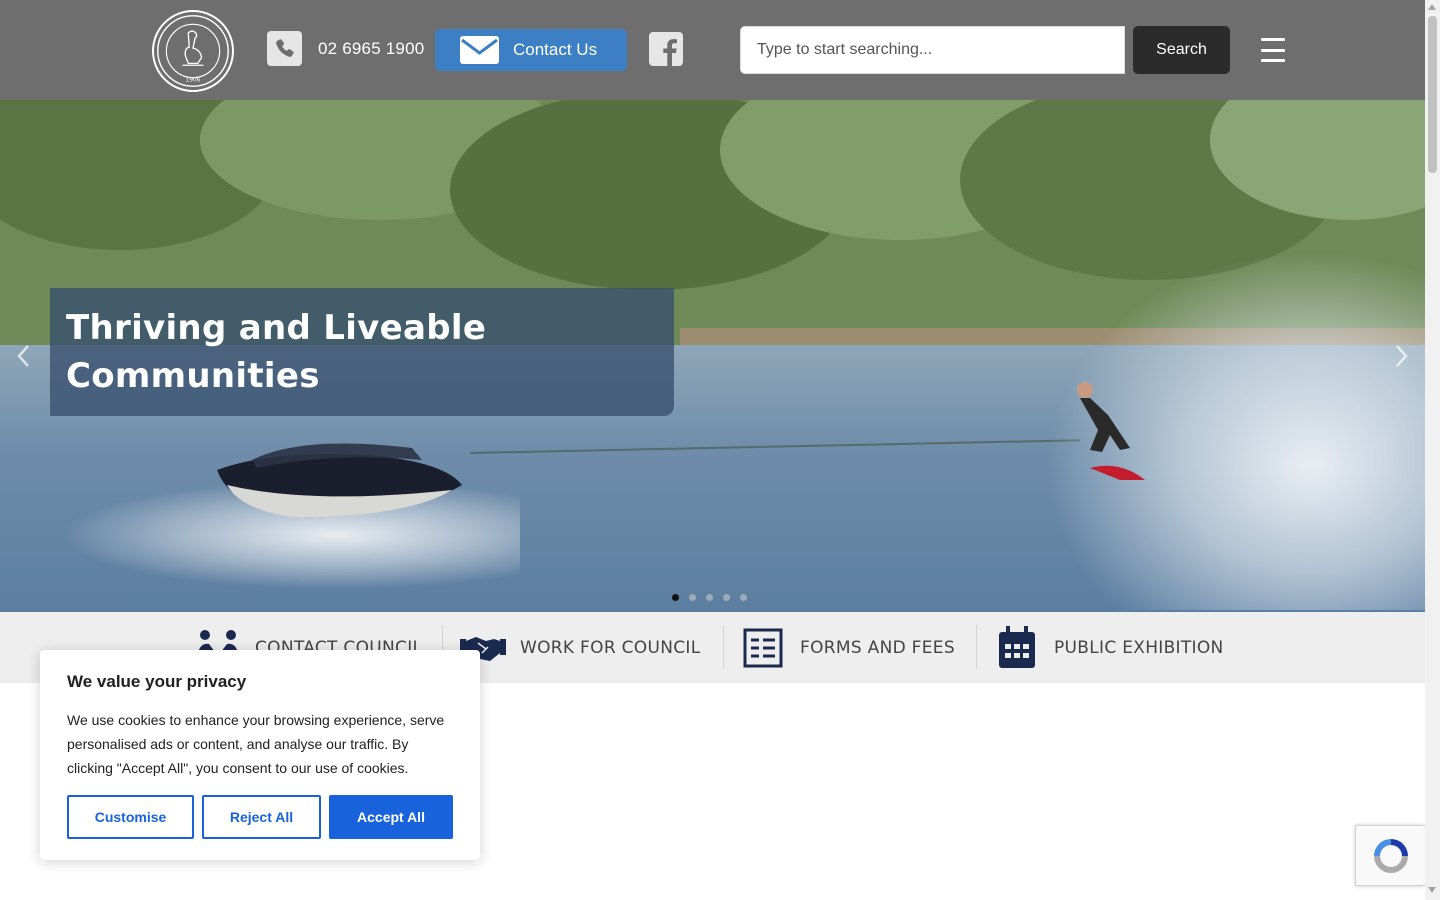 This screenshot has height=900, width=1440. I want to click on recaptcha-badge, so click(1390, 855).